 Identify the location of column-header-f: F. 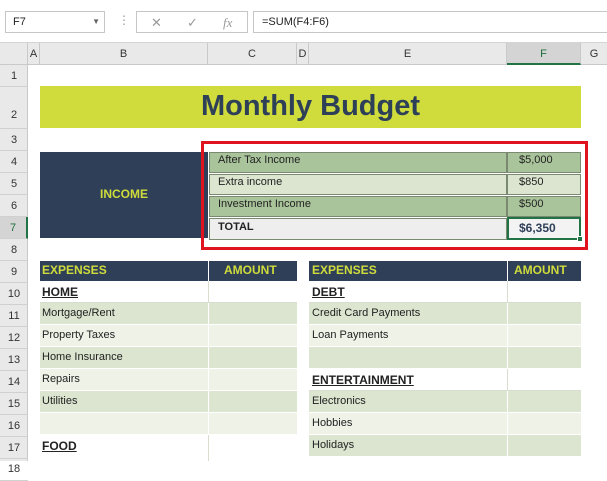
(544, 54).